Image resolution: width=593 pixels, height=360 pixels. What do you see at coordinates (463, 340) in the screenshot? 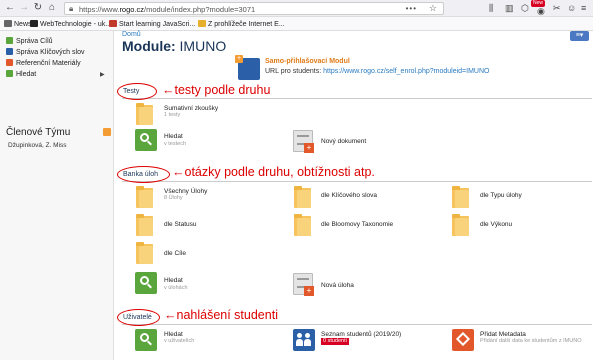
I see `tag-icon` at bounding box center [463, 340].